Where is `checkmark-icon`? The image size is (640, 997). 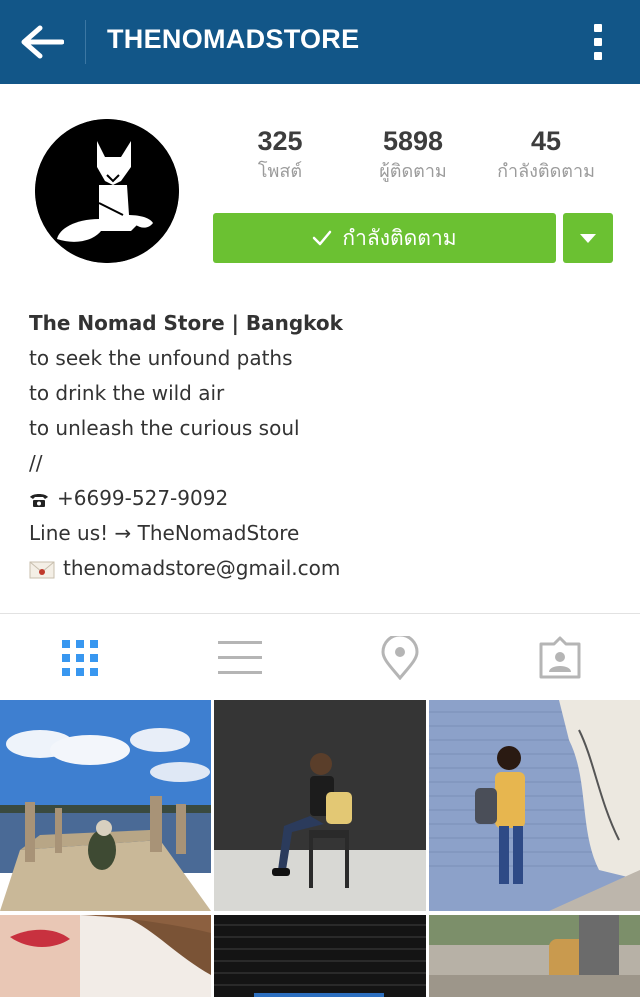
checkmark-icon is located at coordinates (322, 238).